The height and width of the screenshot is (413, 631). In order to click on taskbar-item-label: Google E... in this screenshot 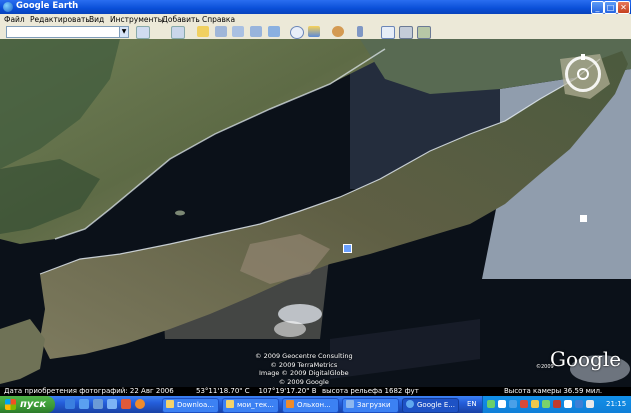, I will do `click(436, 405)`.